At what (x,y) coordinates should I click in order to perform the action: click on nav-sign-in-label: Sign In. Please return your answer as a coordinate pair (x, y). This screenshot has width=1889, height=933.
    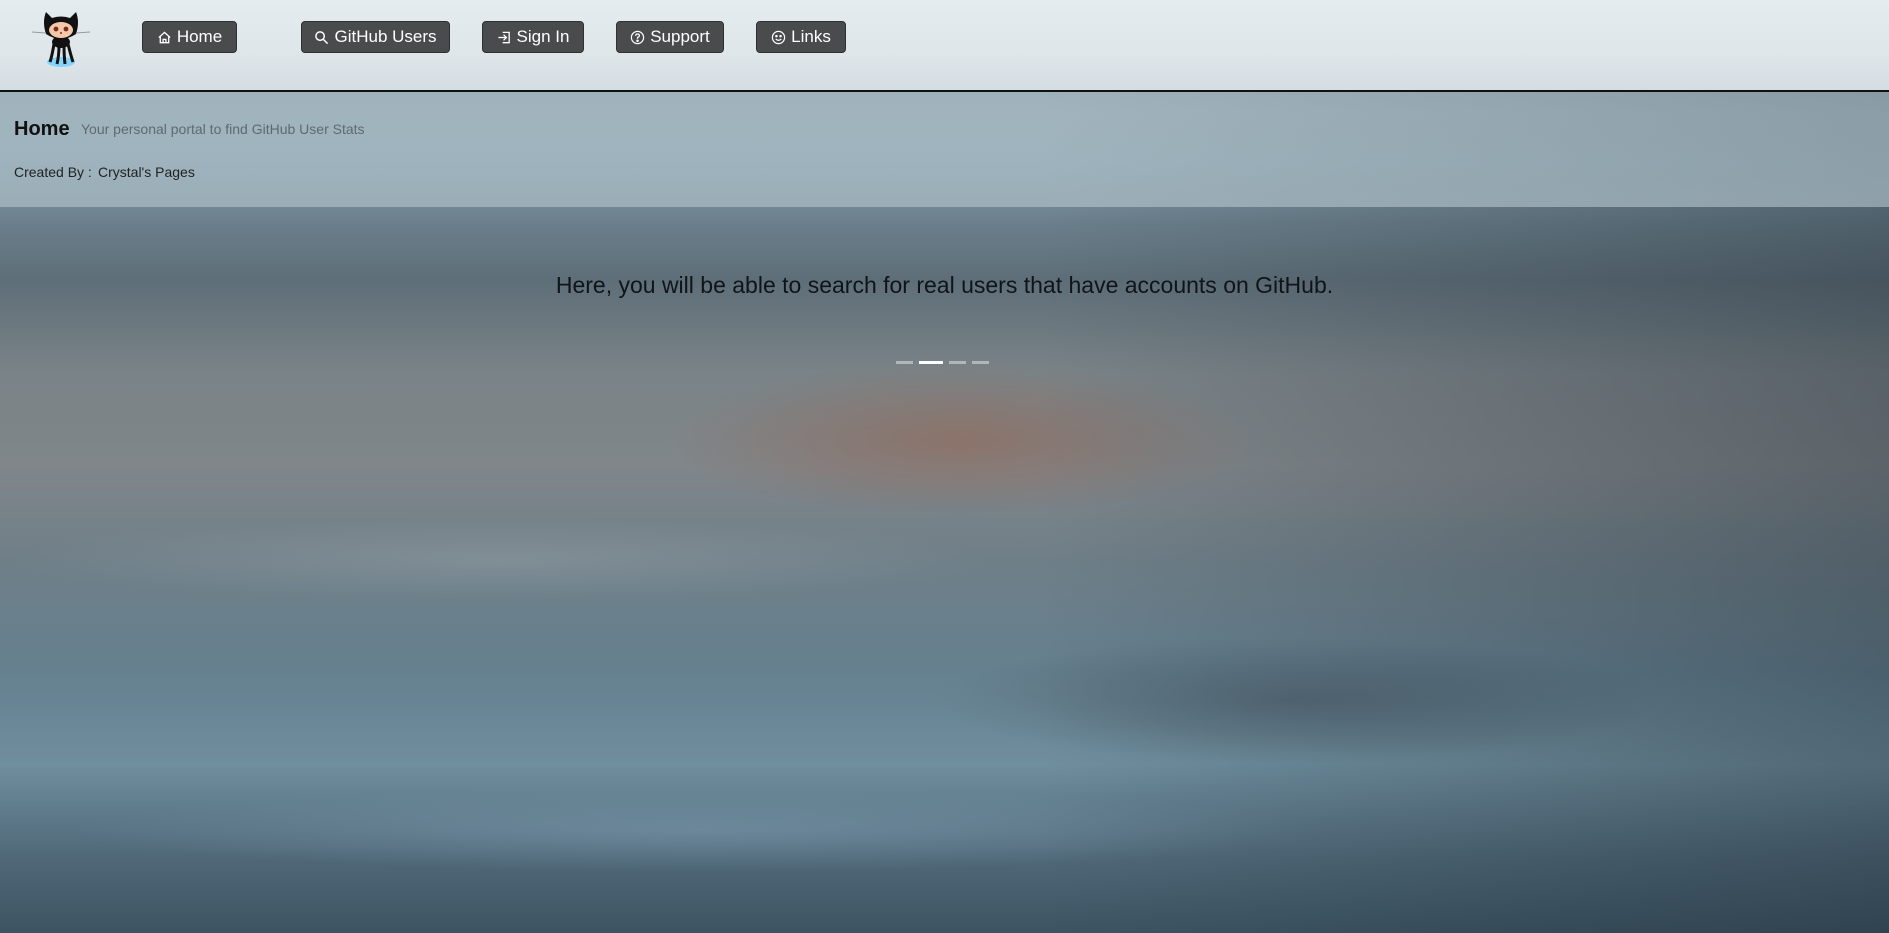
    Looking at the image, I should click on (543, 36).